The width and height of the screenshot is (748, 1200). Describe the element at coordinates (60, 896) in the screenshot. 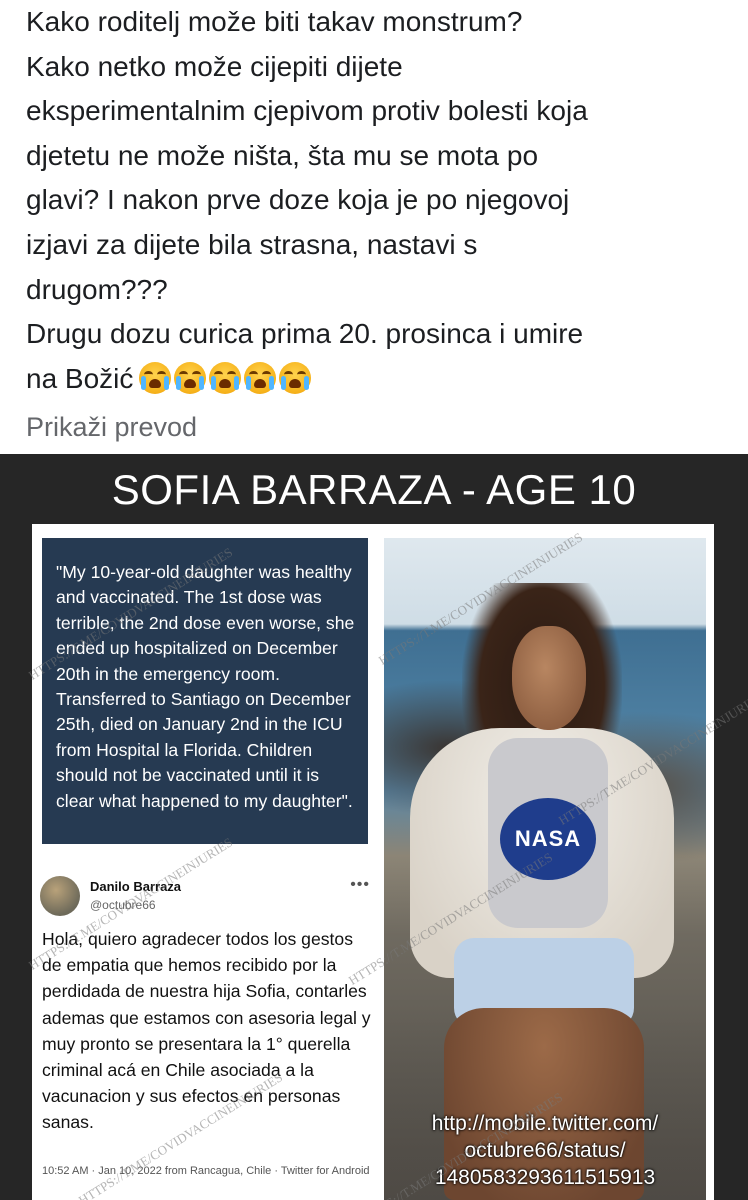

I see `avatar` at that location.